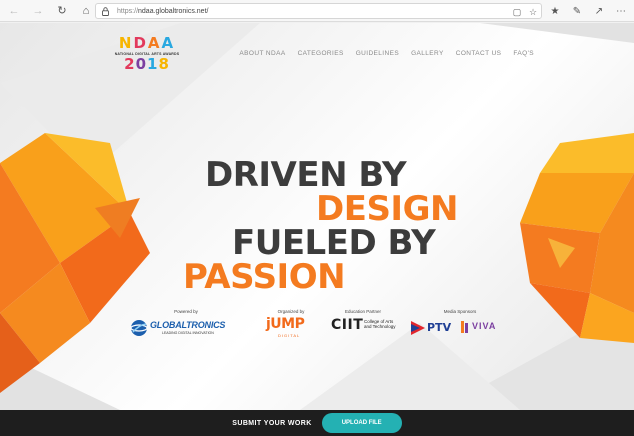 The width and height of the screenshot is (634, 436). What do you see at coordinates (173, 11) in the screenshot?
I see `url-host: ndaa.globaltronics.net/` at bounding box center [173, 11].